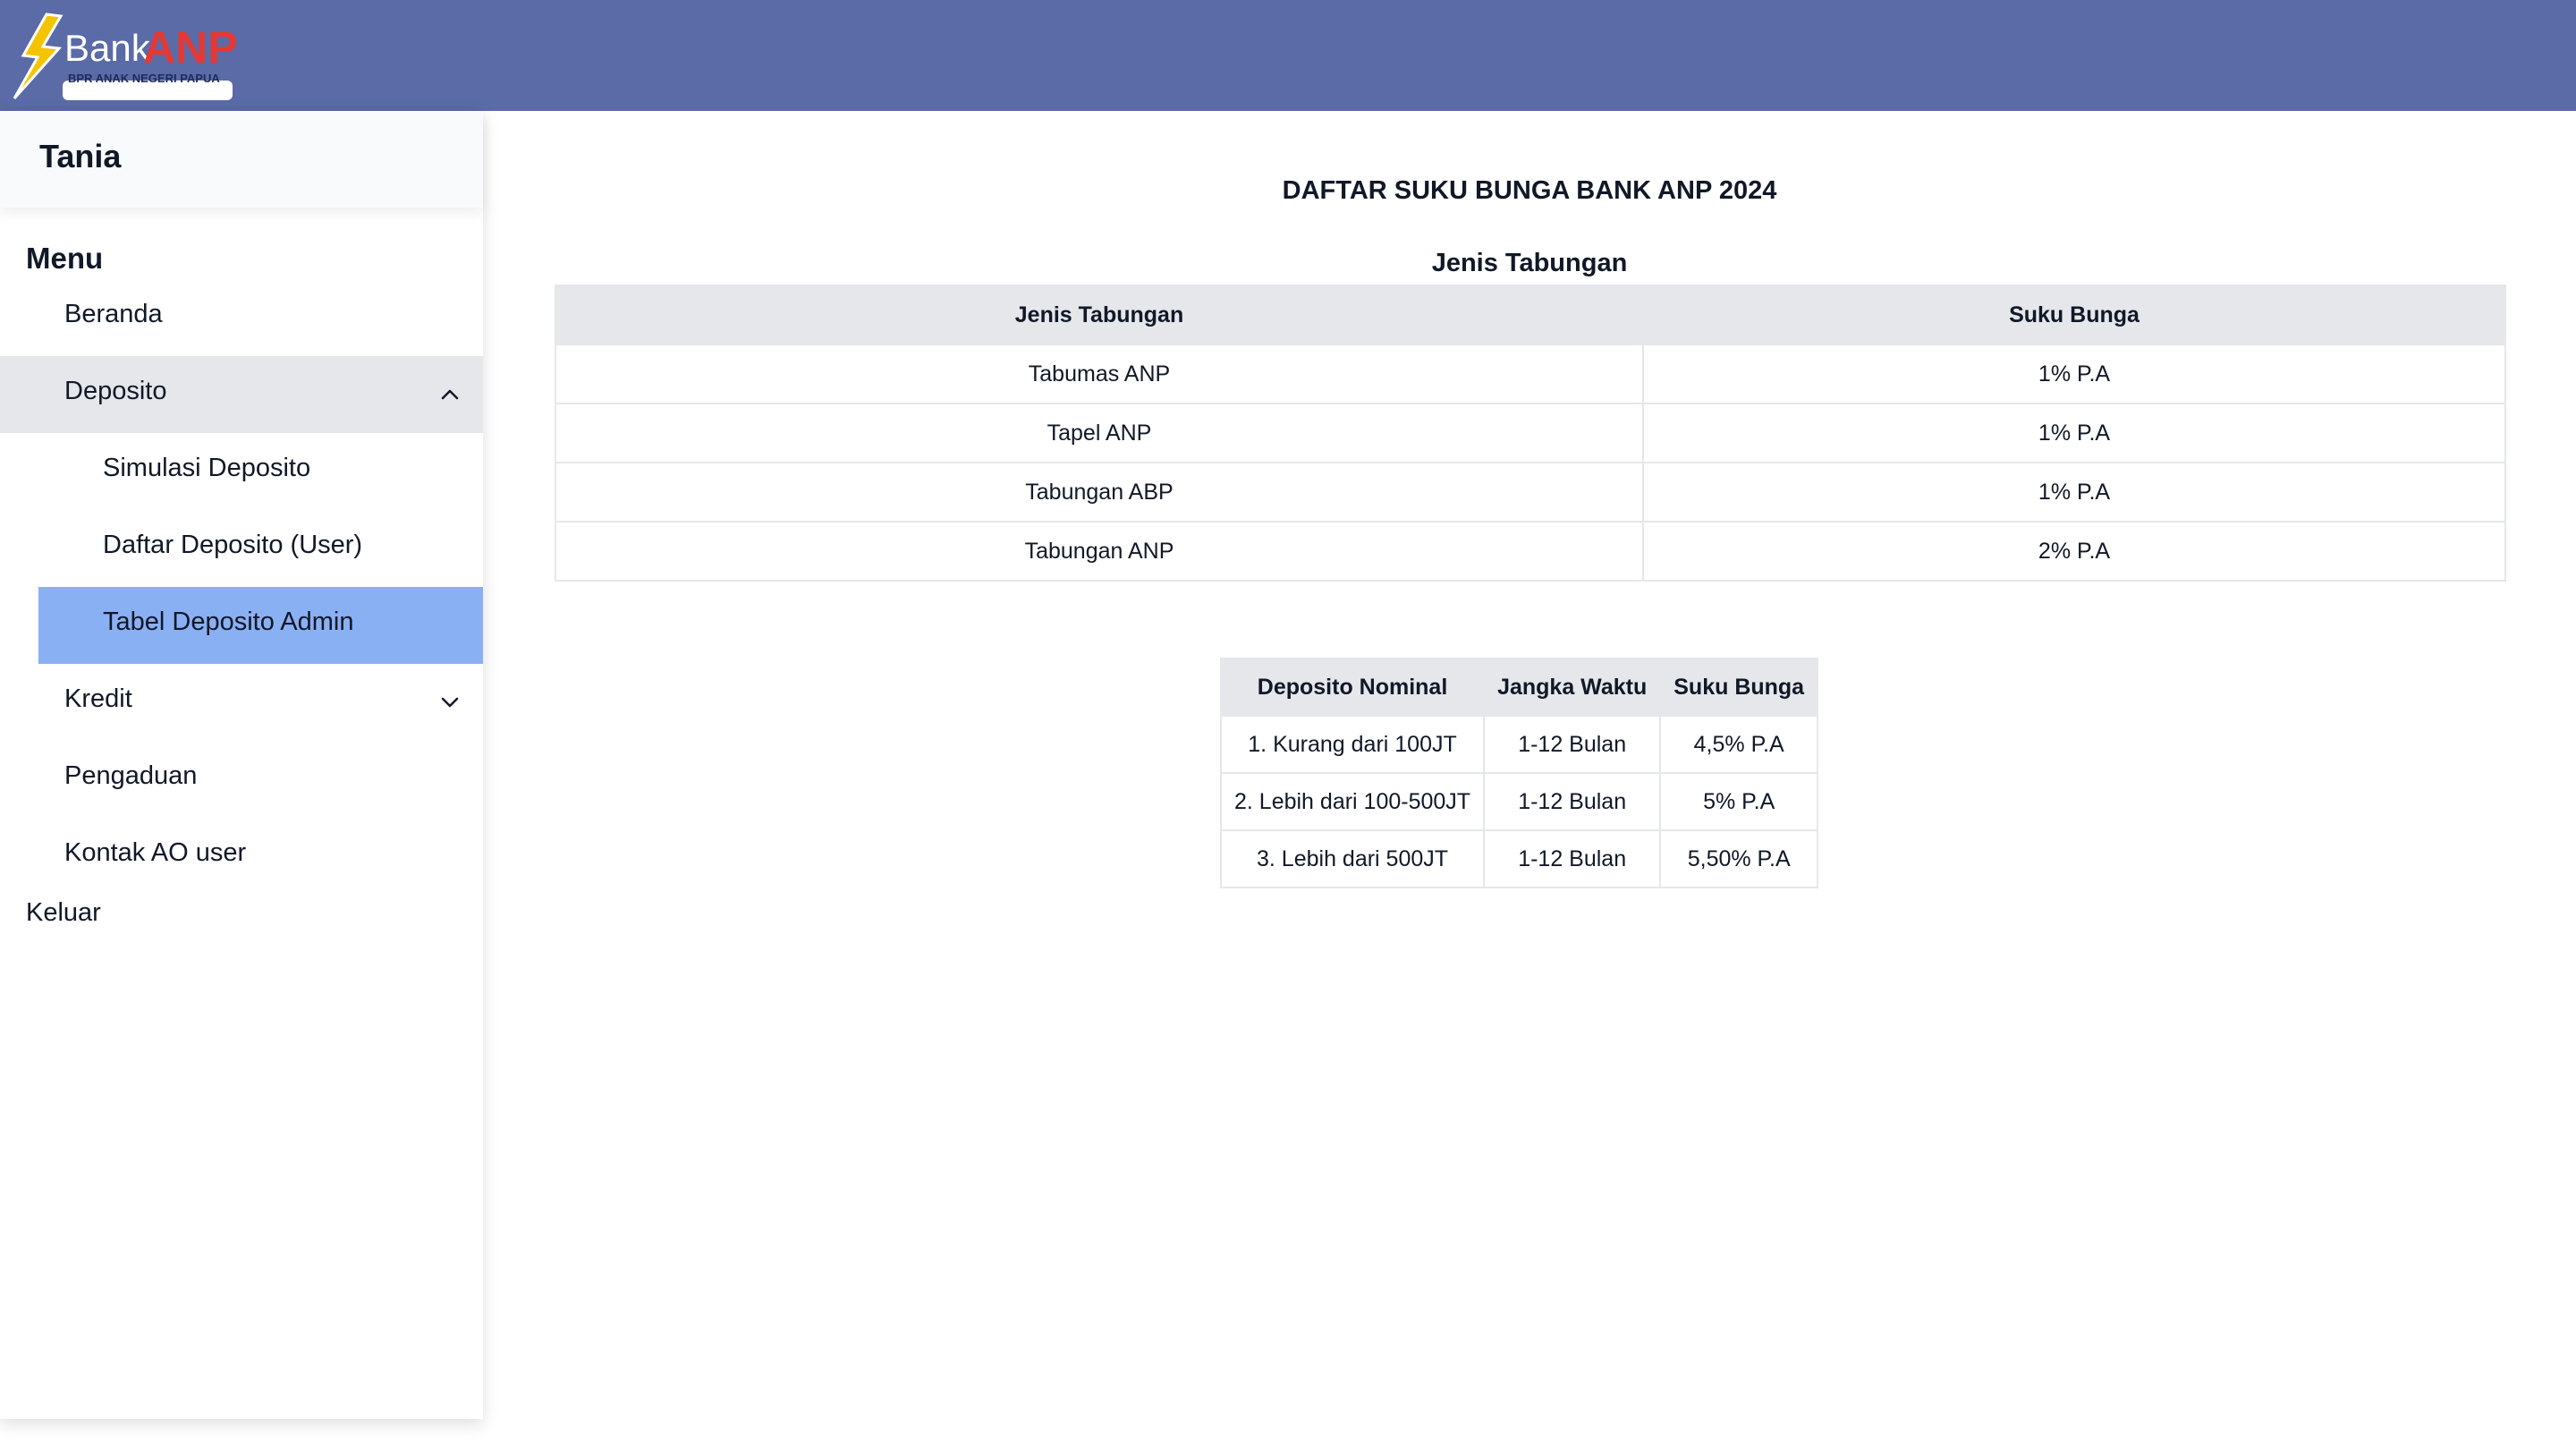 This screenshot has width=2576, height=1453. I want to click on chevron-down-icon, so click(450, 702).